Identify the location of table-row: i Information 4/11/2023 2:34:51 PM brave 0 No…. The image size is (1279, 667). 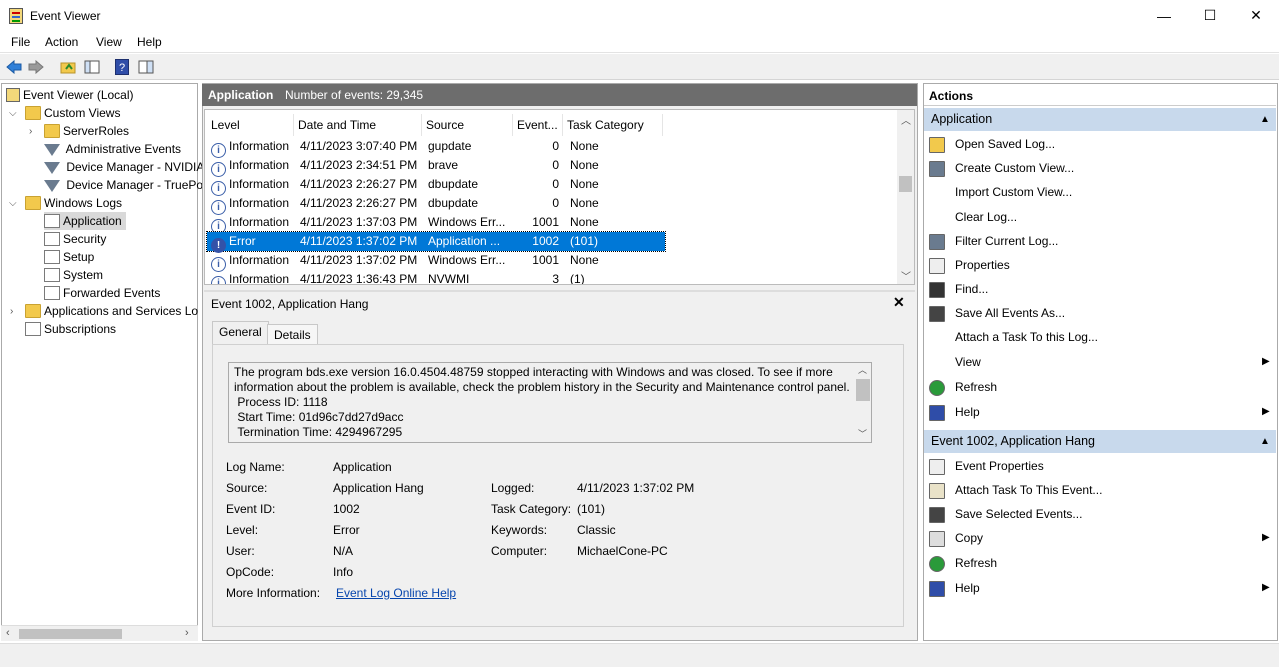
(436, 166).